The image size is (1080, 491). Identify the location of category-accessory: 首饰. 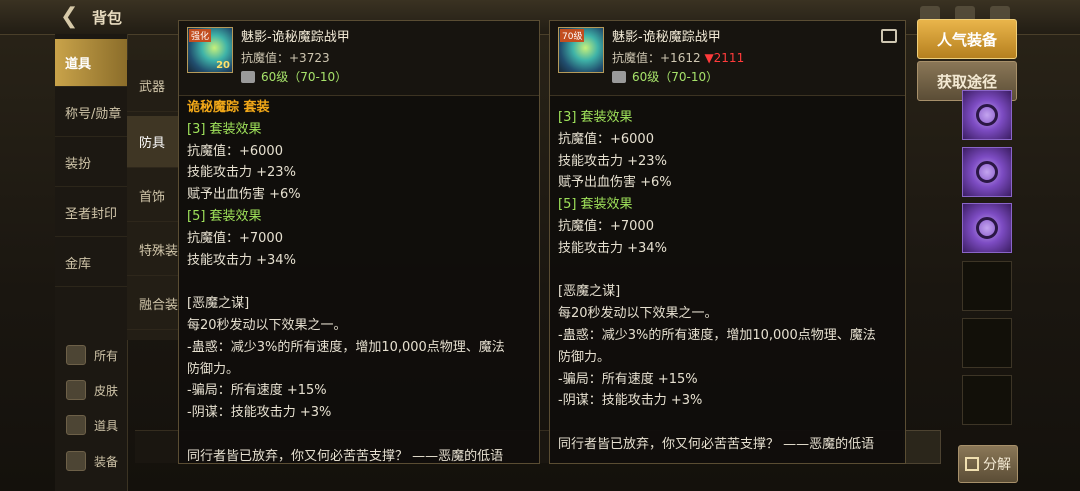
(153, 196).